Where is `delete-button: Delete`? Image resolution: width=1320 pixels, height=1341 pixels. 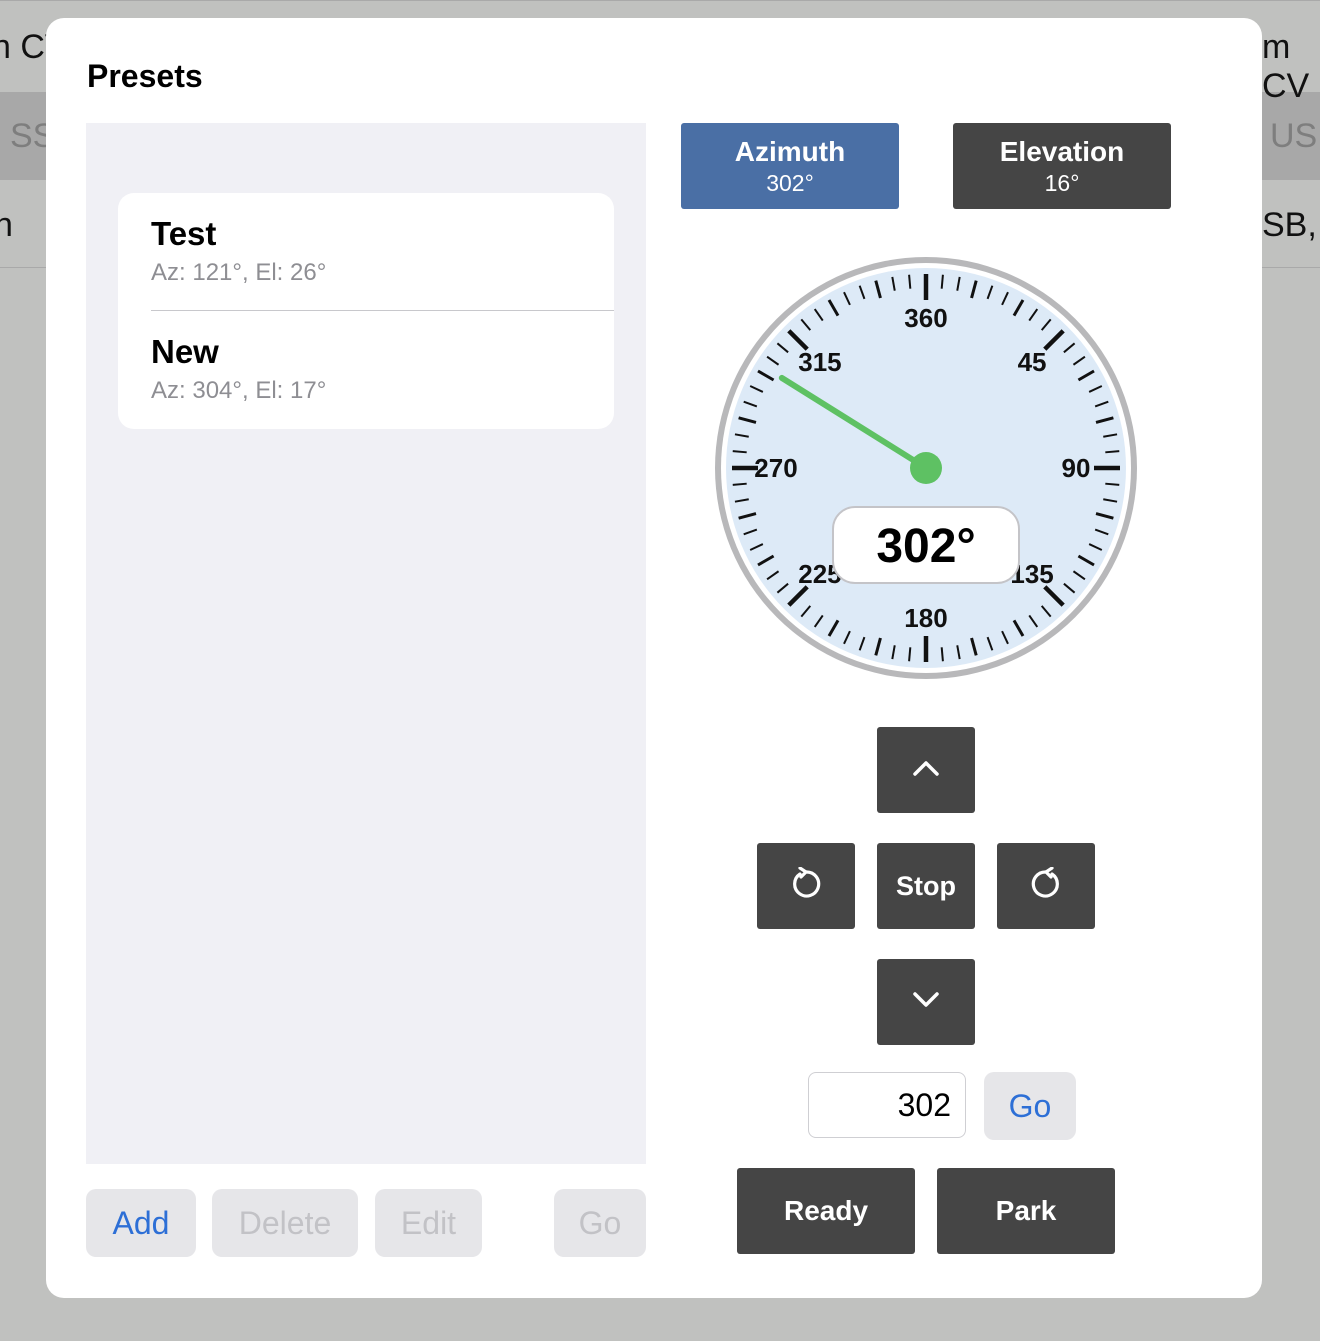 delete-button: Delete is located at coordinates (285, 1223).